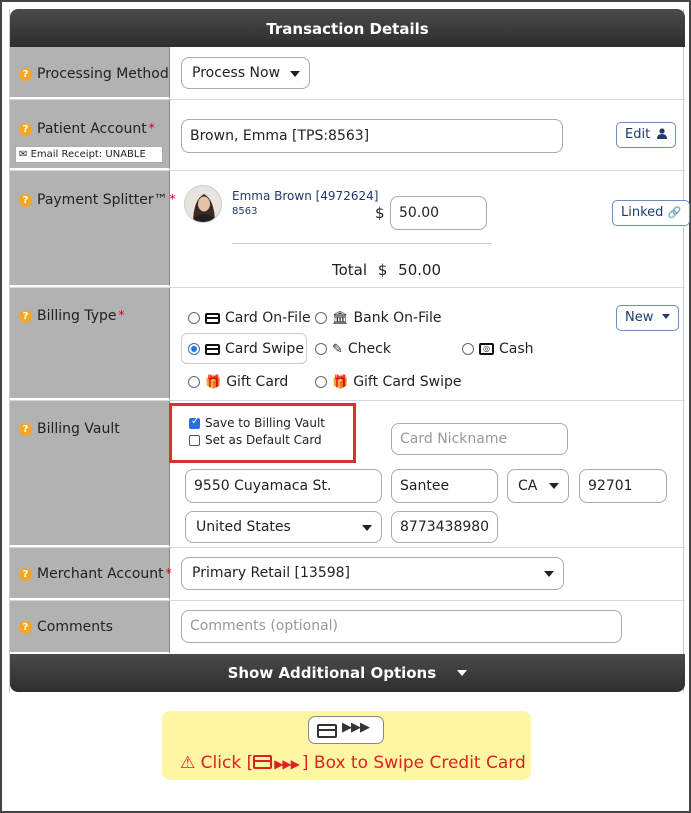 This screenshot has width=691, height=813. Describe the element at coordinates (90, 474) in the screenshot. I see `label-cell: ? Billing Vault` at that location.